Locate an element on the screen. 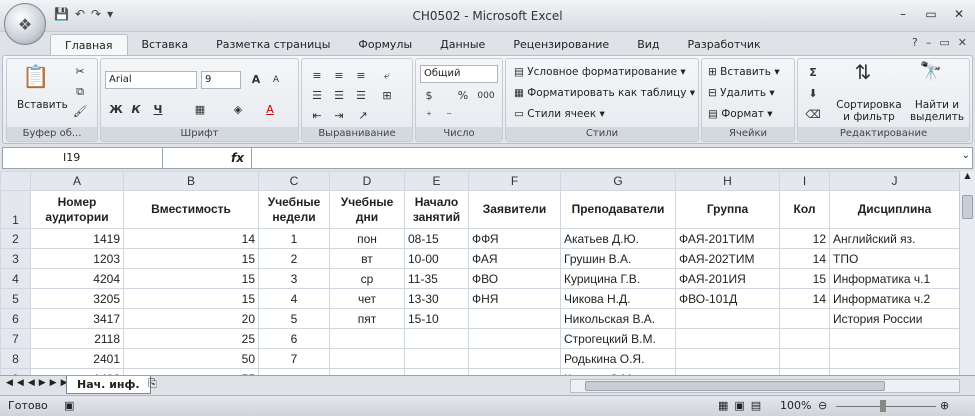  data-cell: Родькина О.Я. is located at coordinates (618, 358).